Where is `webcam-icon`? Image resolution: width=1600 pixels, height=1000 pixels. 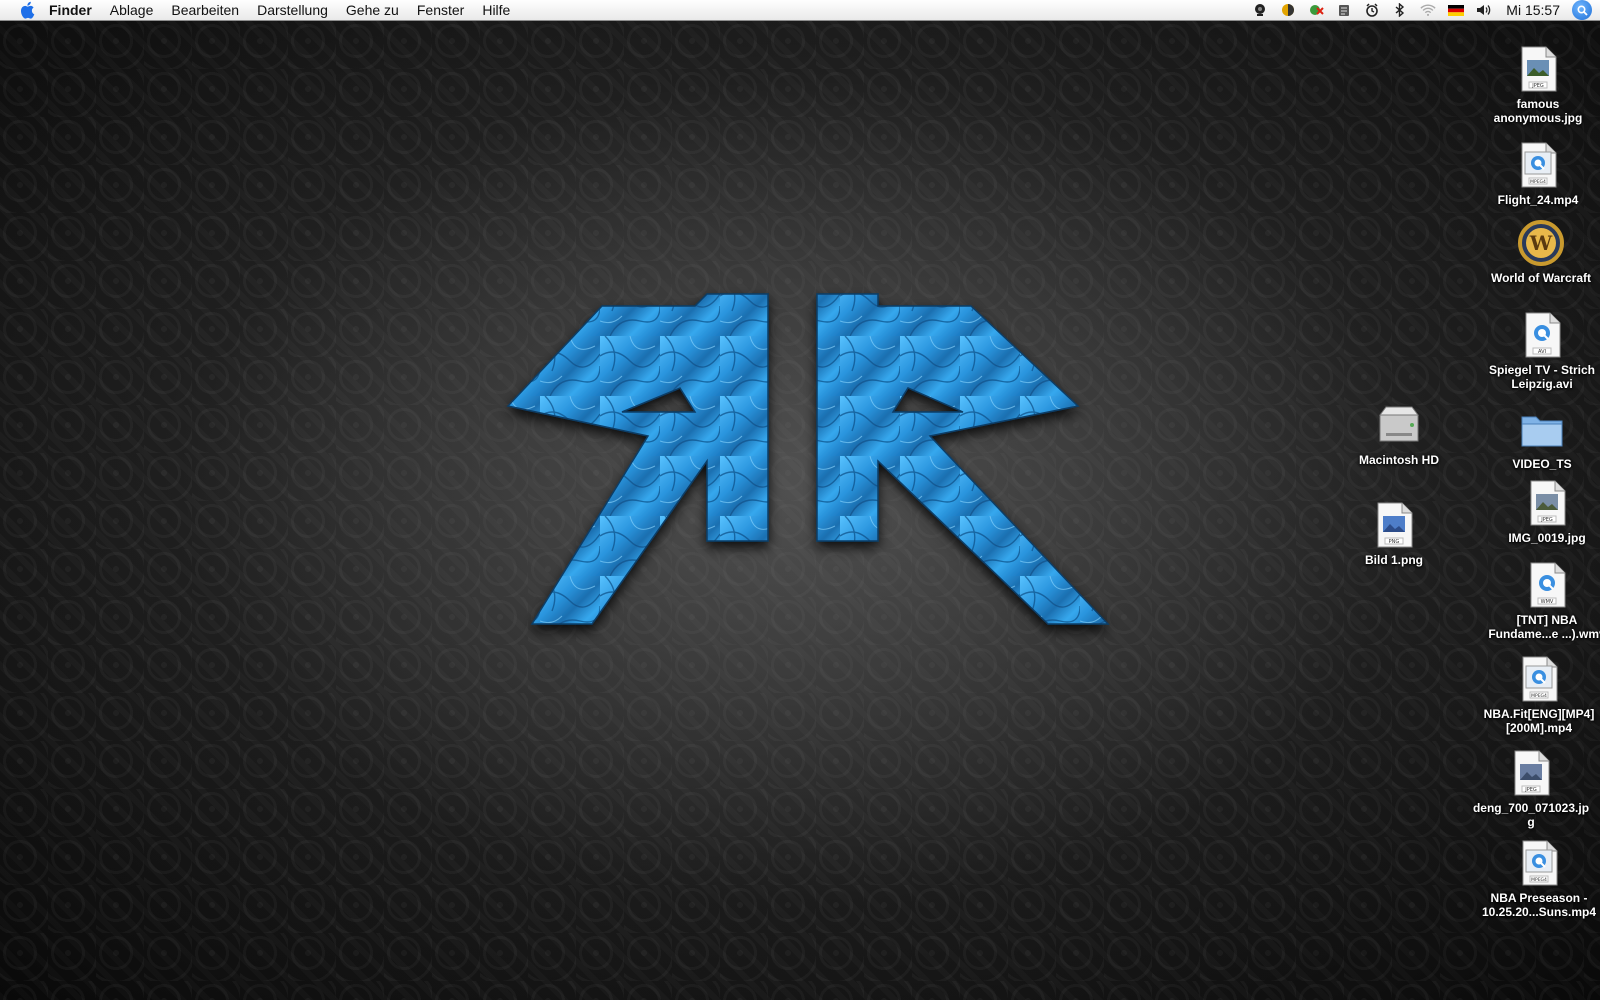
webcam-icon is located at coordinates (1260, 10).